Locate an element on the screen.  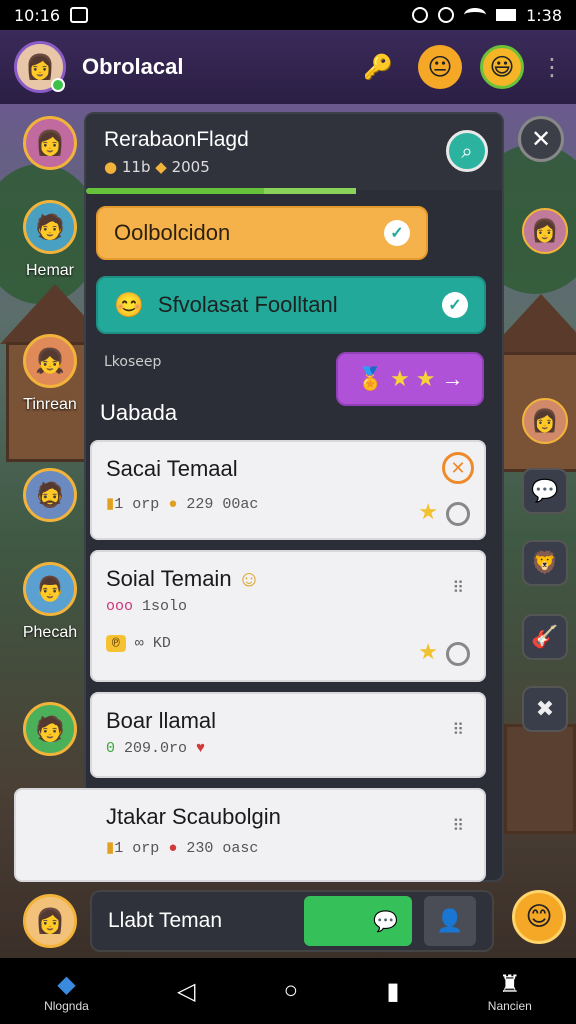
chef-icon: ♜ is located at coordinates (510, 984).